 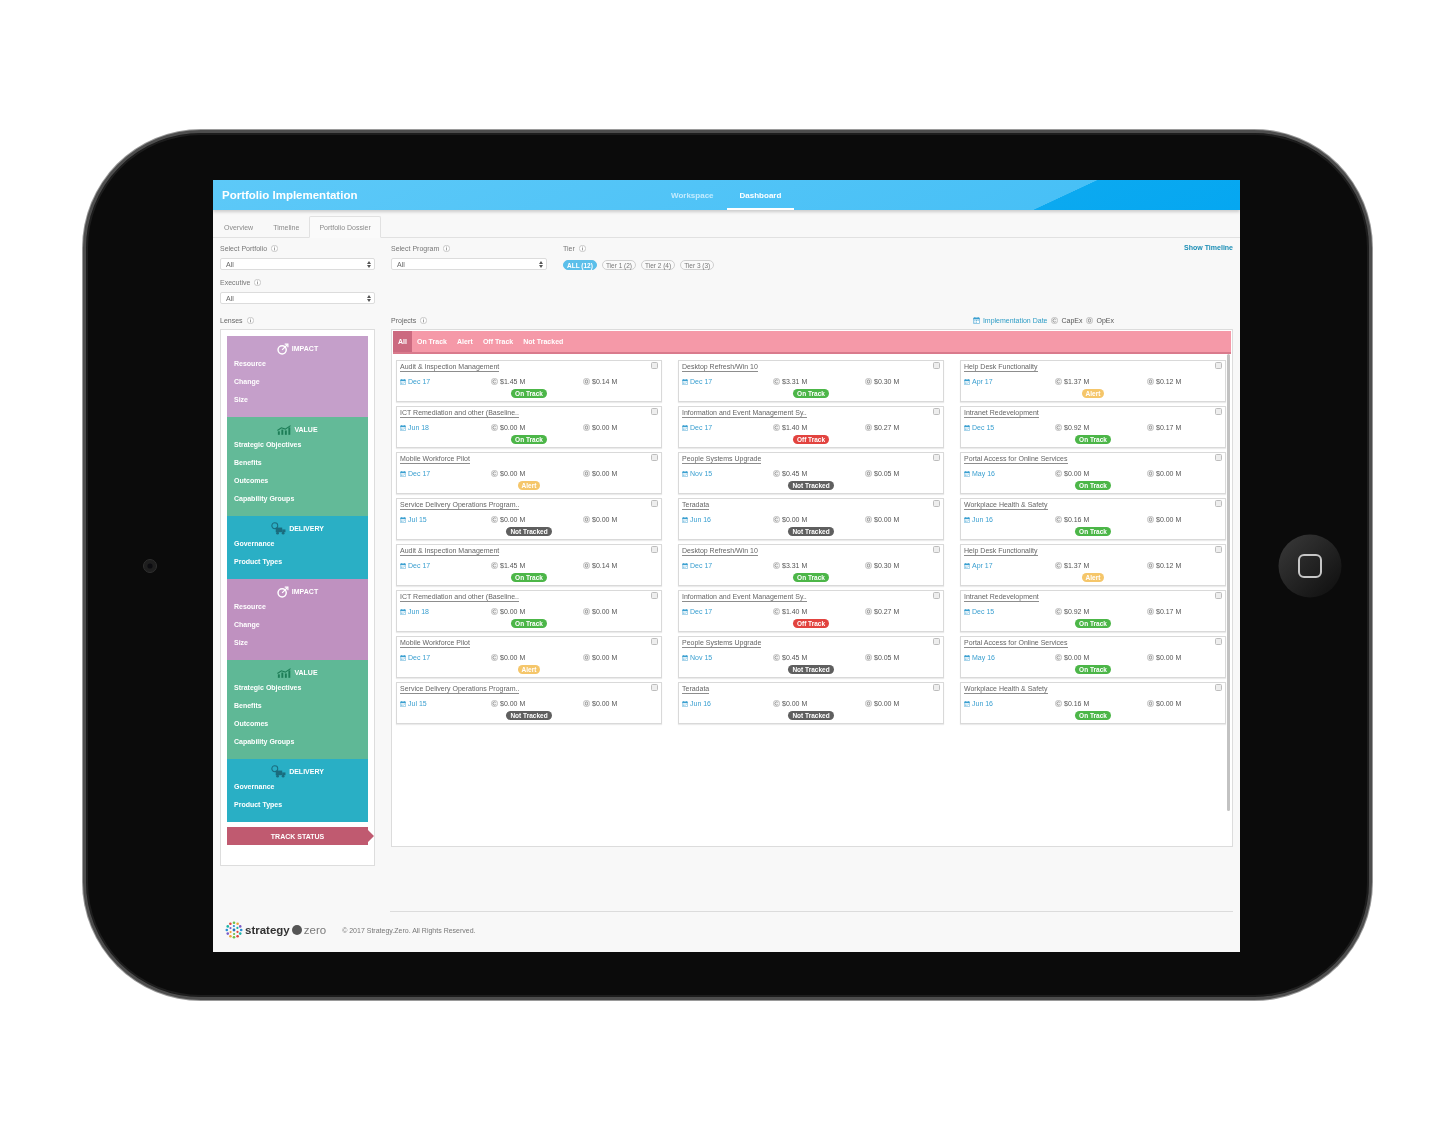 I want to click on logo-wordmark: zero, so click(x=315, y=930).